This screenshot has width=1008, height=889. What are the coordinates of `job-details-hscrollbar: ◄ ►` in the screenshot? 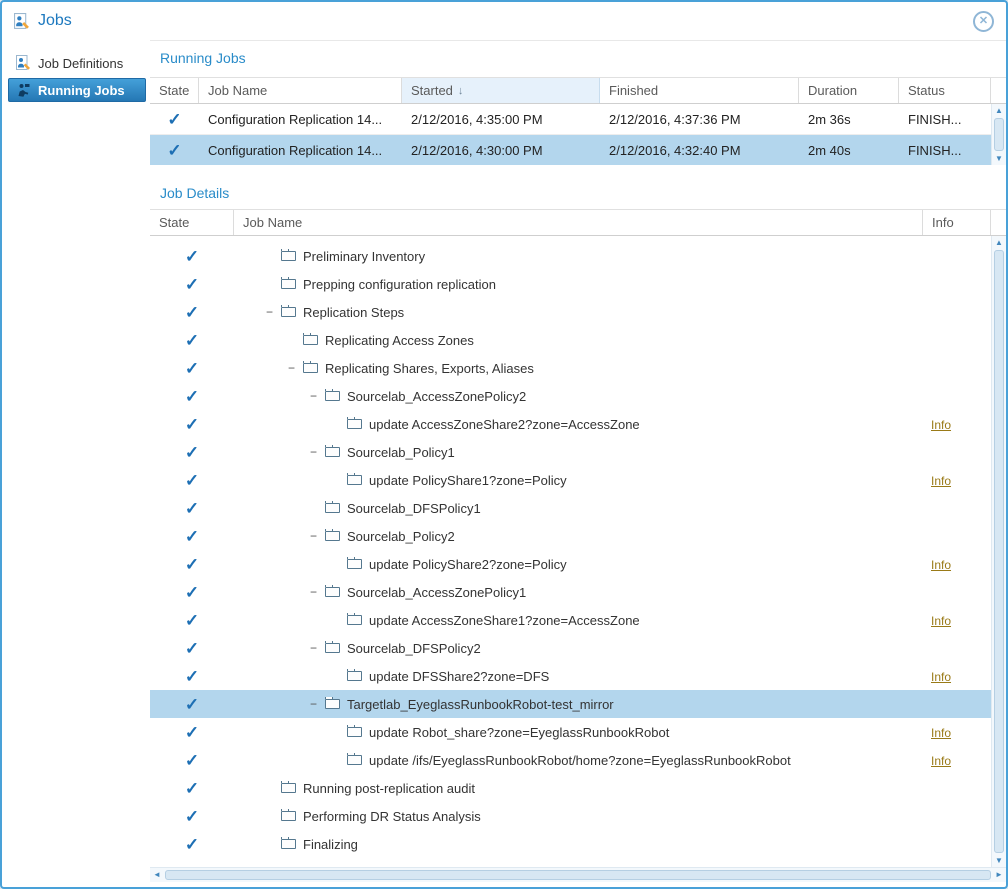 It's located at (578, 874).